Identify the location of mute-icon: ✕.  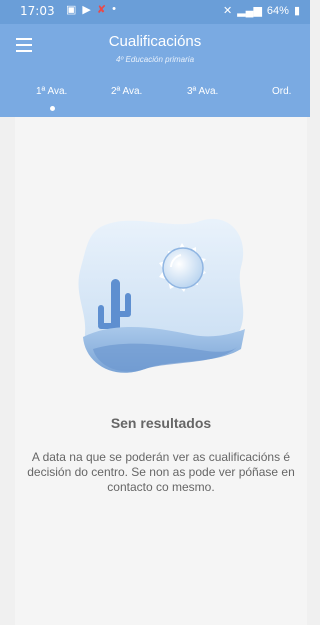
(227, 11).